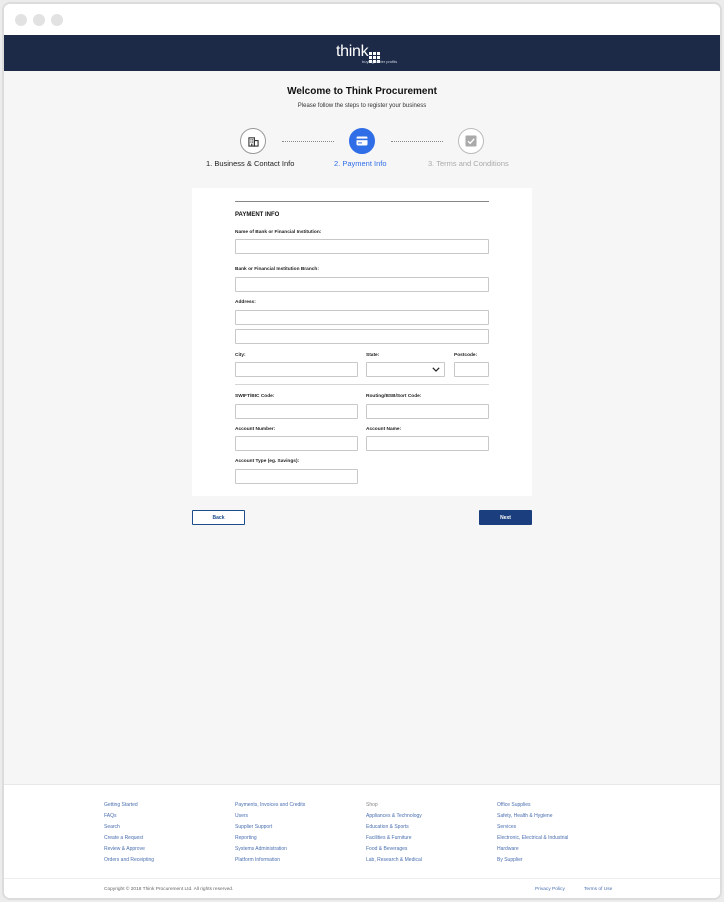 The width and height of the screenshot is (724, 902). Describe the element at coordinates (352, 51) in the screenshot. I see `logo-text: think` at that location.